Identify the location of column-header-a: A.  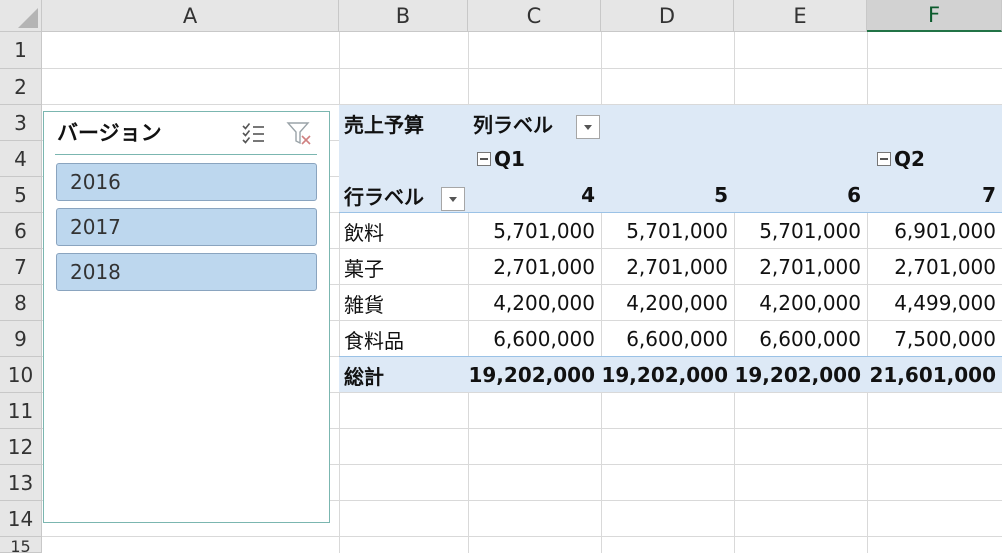
(190, 16).